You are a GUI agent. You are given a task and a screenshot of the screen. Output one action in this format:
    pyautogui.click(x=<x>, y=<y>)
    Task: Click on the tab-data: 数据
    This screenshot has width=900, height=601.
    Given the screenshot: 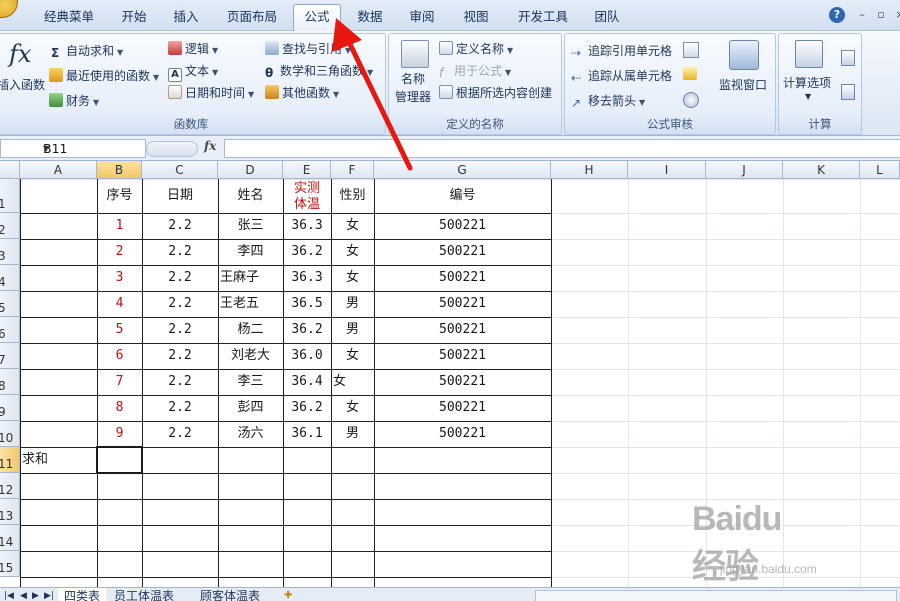 What is the action you would take?
    pyautogui.click(x=370, y=17)
    